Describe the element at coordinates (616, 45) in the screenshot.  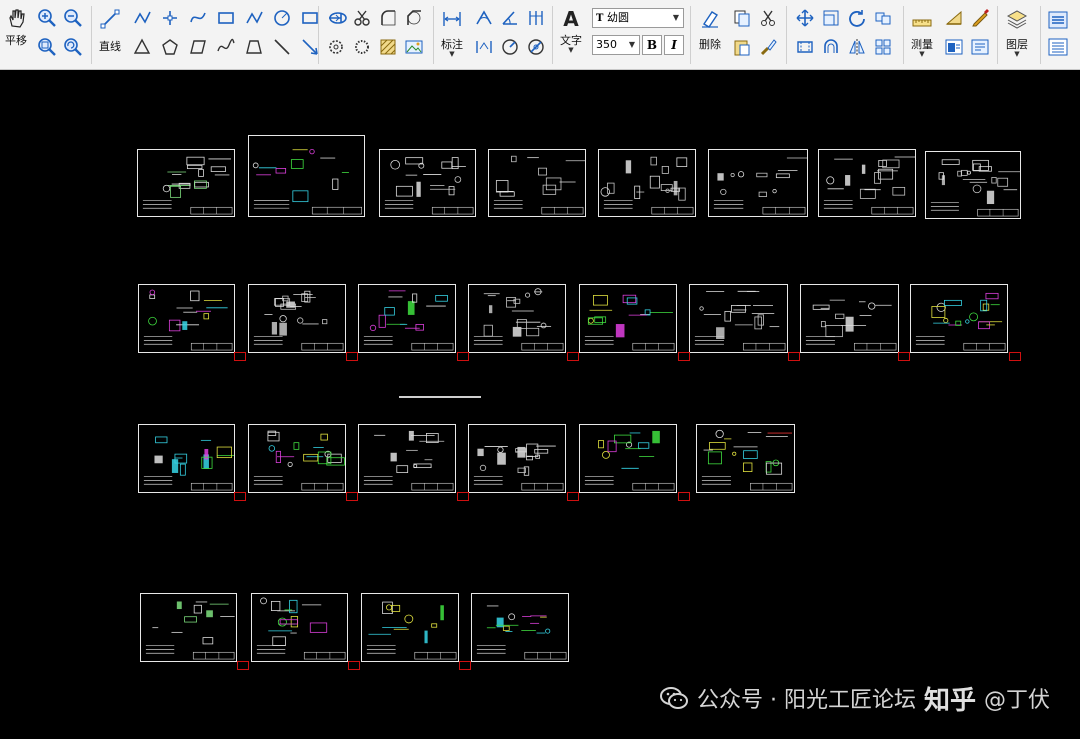
I see `font-size-select: 350 ▼` at that location.